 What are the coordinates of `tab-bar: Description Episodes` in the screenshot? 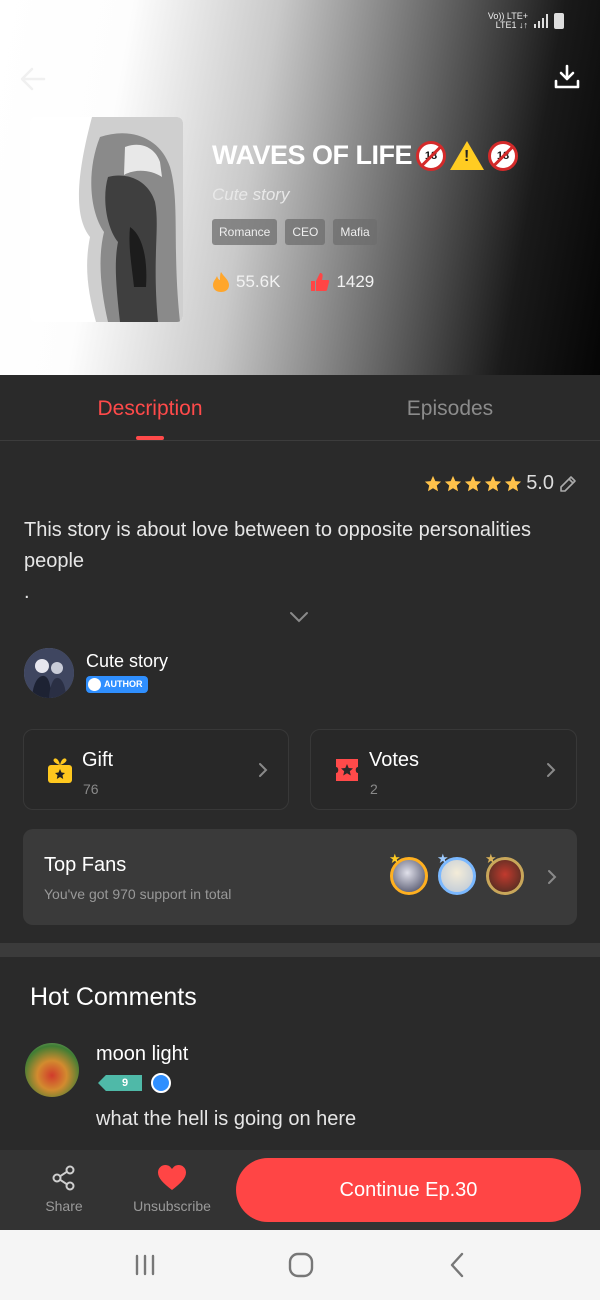 It's located at (300, 408).